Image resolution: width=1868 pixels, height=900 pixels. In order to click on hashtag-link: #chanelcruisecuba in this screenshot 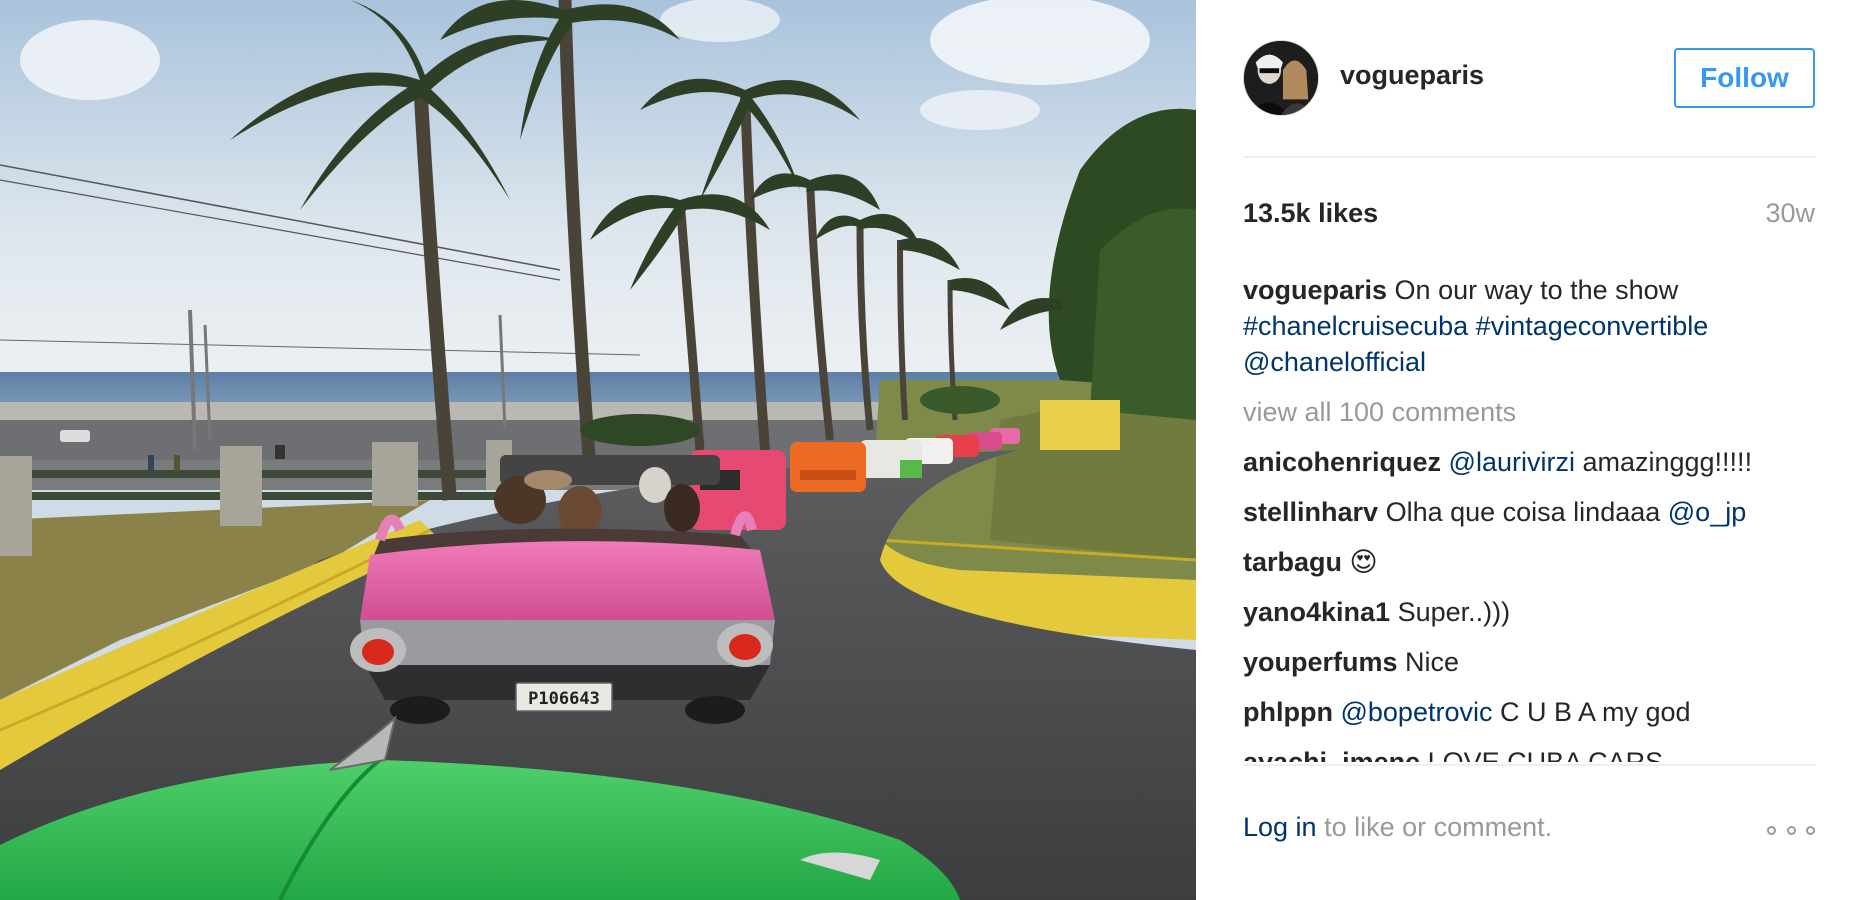, I will do `click(1355, 326)`.